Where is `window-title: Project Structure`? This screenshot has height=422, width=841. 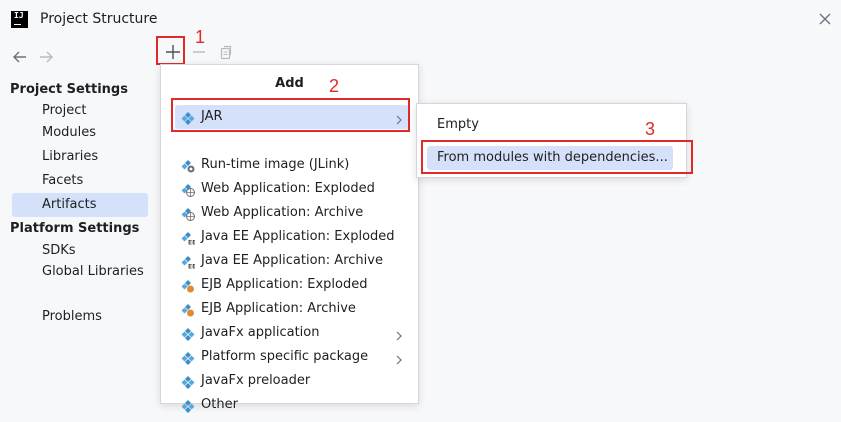
window-title: Project Structure is located at coordinates (99, 19).